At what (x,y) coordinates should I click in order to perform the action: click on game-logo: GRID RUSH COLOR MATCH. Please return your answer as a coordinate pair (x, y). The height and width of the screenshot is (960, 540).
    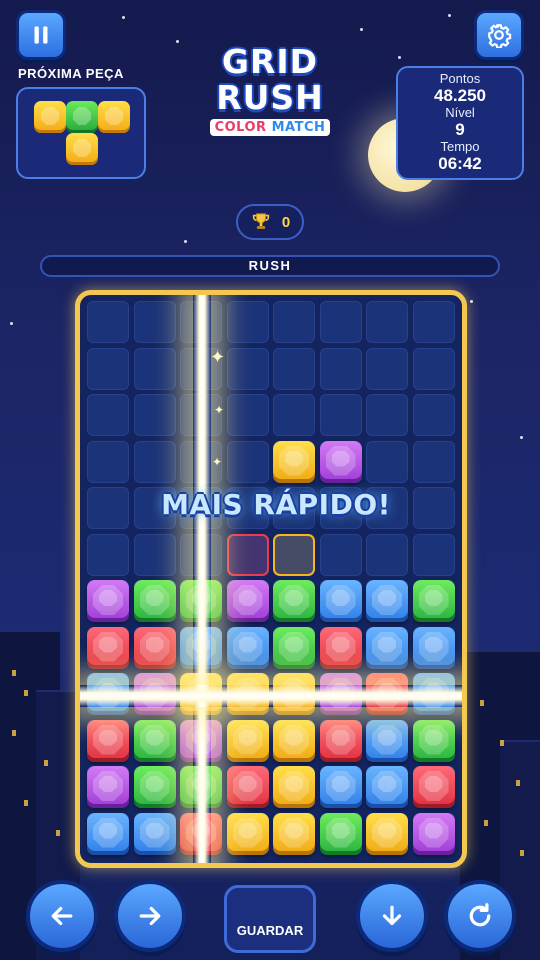
    Looking at the image, I should click on (270, 90).